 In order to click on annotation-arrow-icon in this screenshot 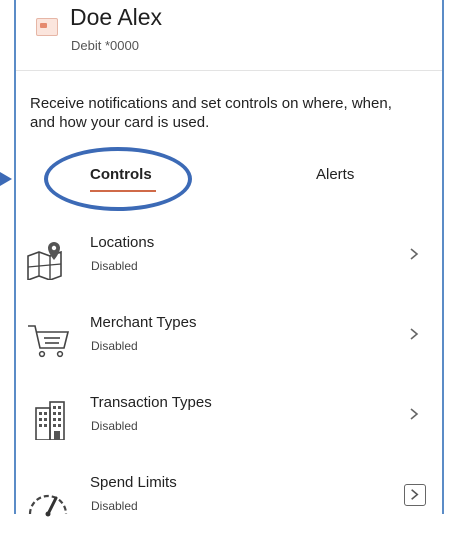, I will do `click(6, 179)`.